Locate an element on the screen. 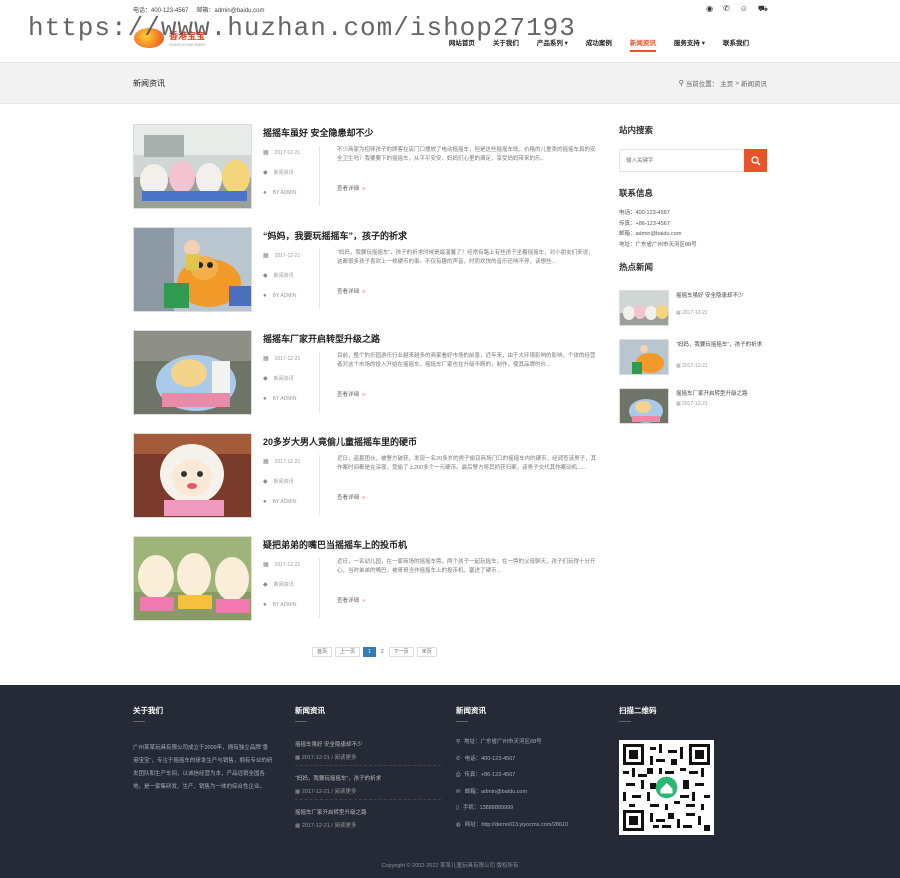 Image resolution: width=900 pixels, height=878 pixels. nav-about: 关于我们 is located at coordinates (506, 47).